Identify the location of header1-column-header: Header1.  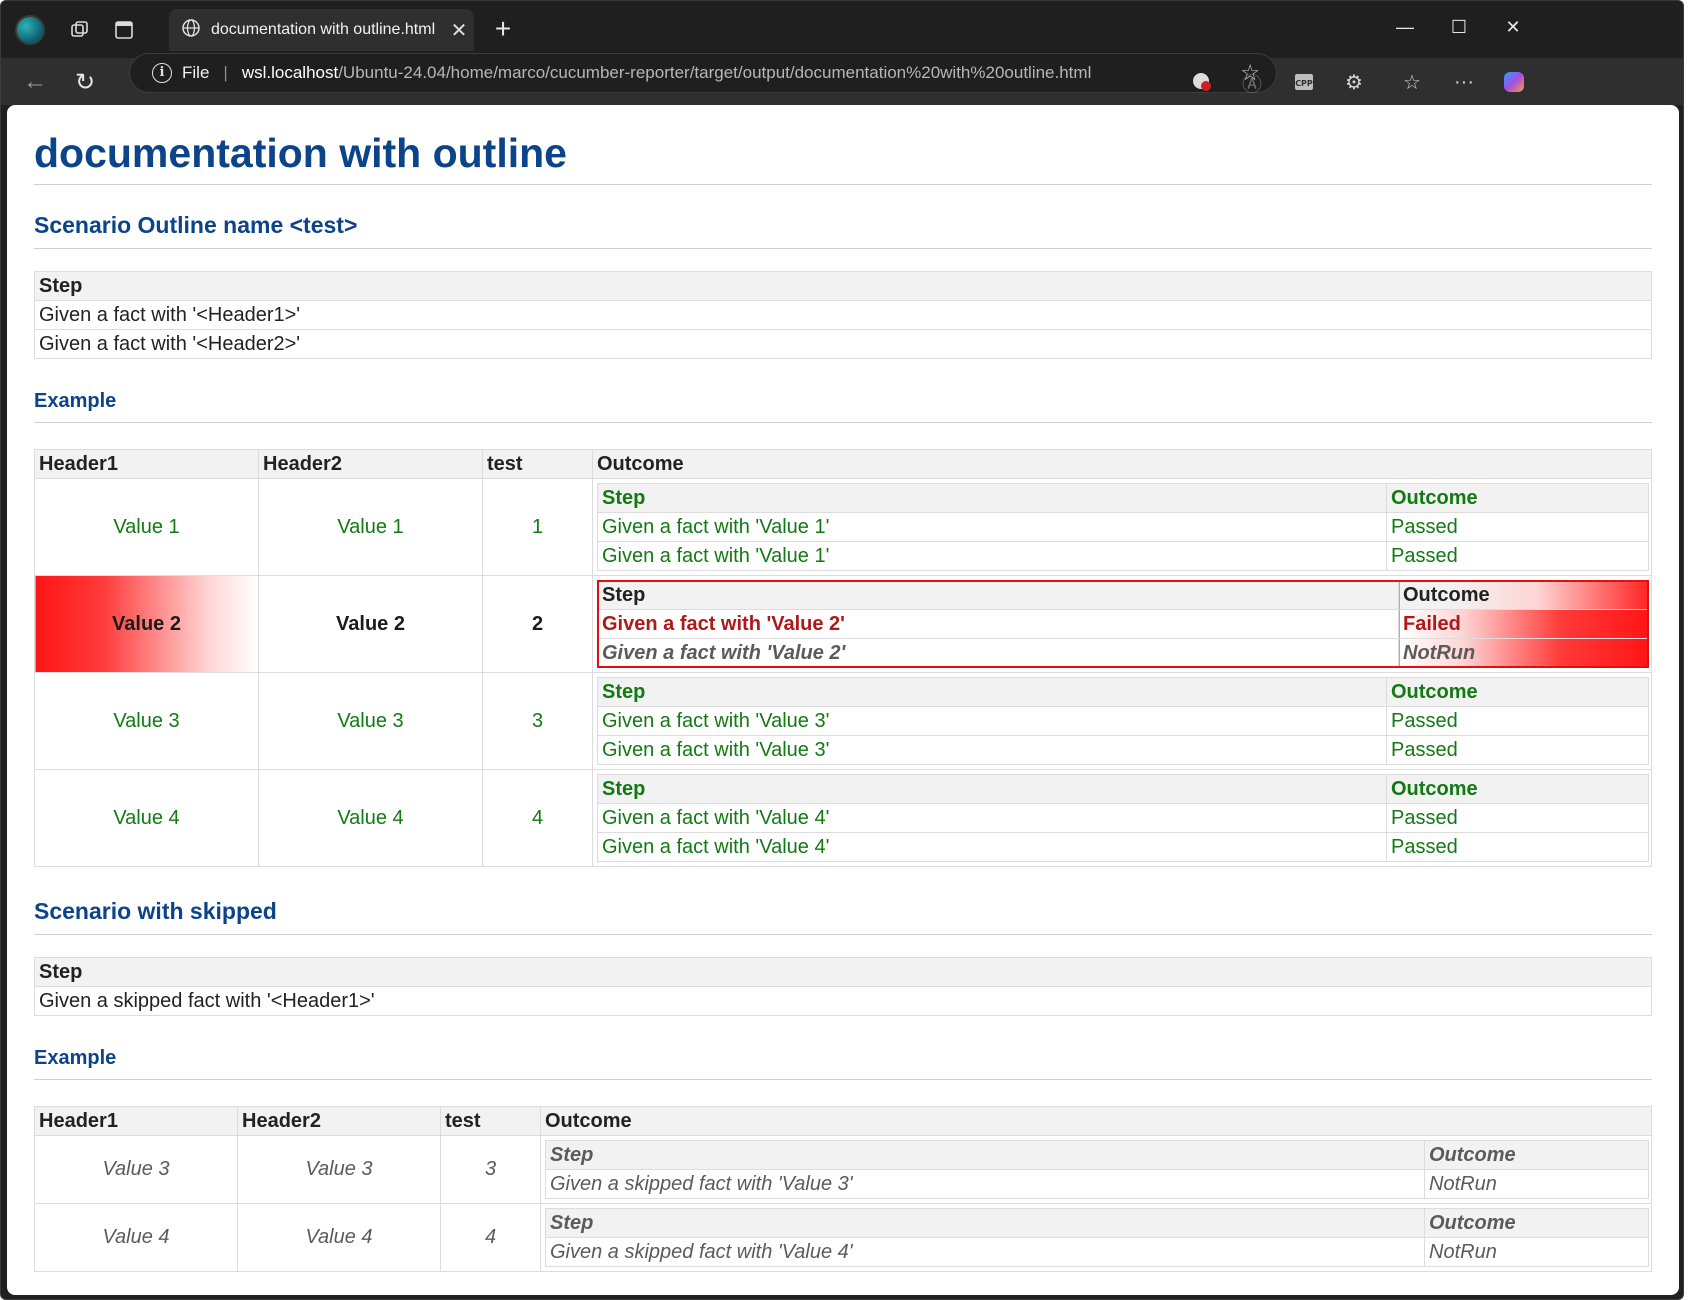
(146, 464).